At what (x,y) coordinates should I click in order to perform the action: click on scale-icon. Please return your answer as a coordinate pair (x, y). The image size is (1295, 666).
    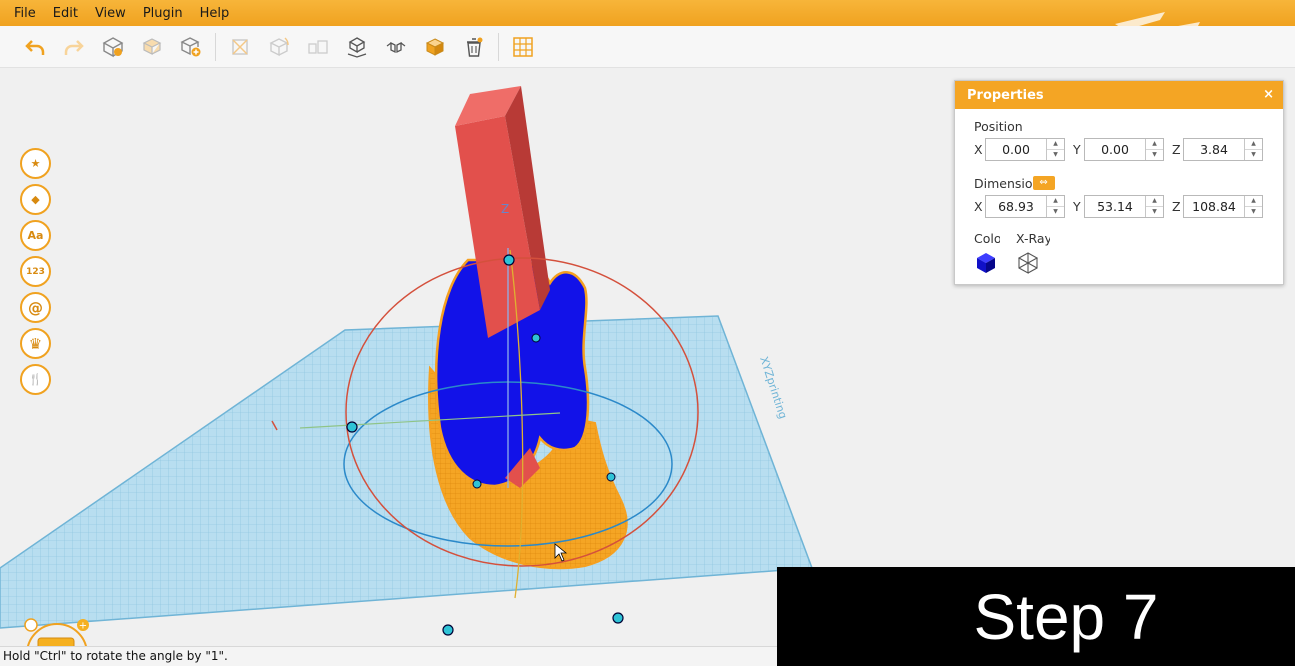
    Looking at the image, I should click on (318, 47).